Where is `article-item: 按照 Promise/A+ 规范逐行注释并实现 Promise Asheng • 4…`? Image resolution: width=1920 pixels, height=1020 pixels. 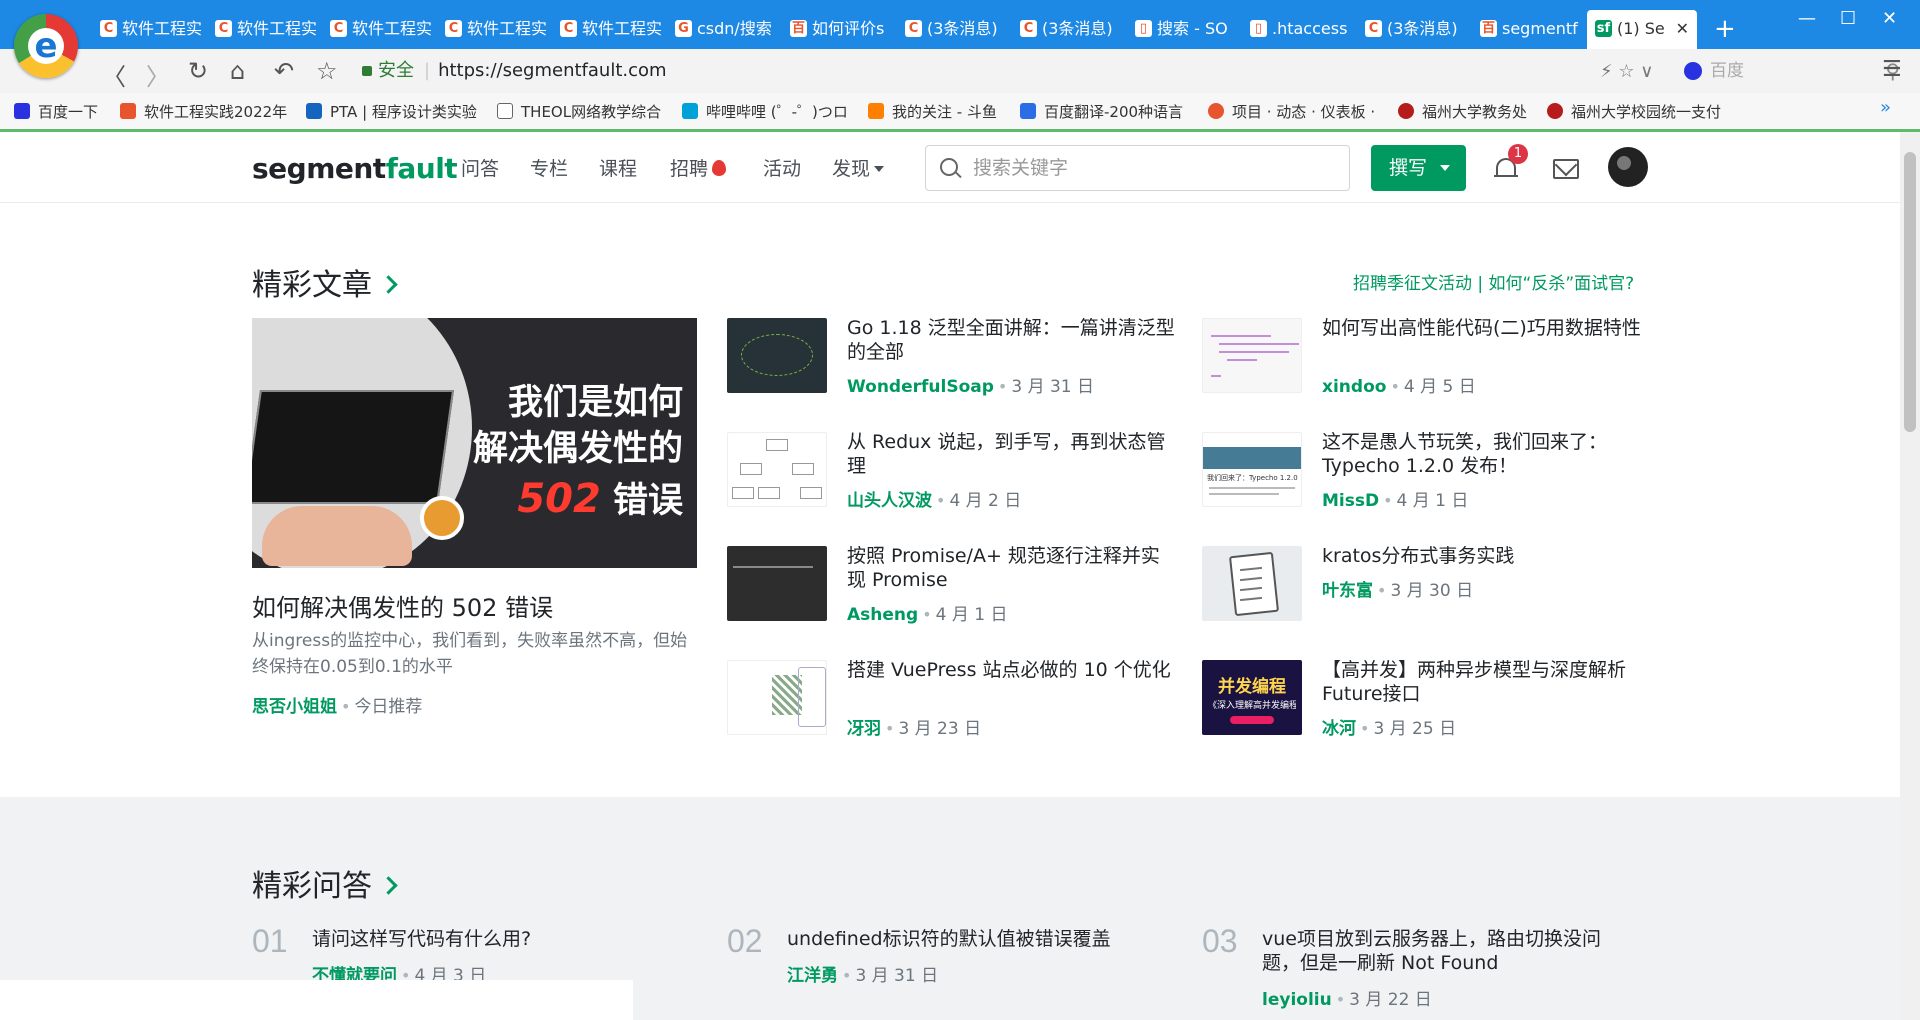
article-item: 按照 Promise/A+ 规范逐行注释并实现 Promise Asheng • 4… is located at coordinates (957, 595).